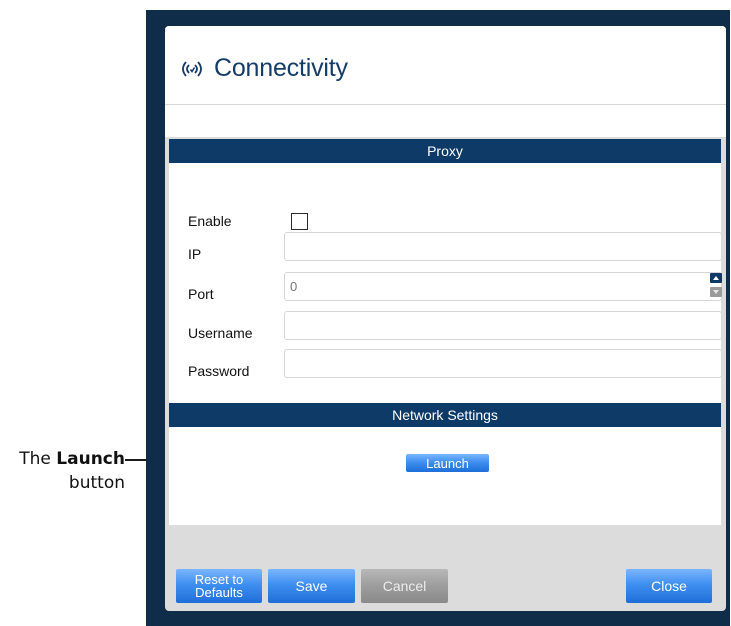 The height and width of the screenshot is (626, 731). What do you see at coordinates (219, 371) in the screenshot?
I see `password-label: Password` at bounding box center [219, 371].